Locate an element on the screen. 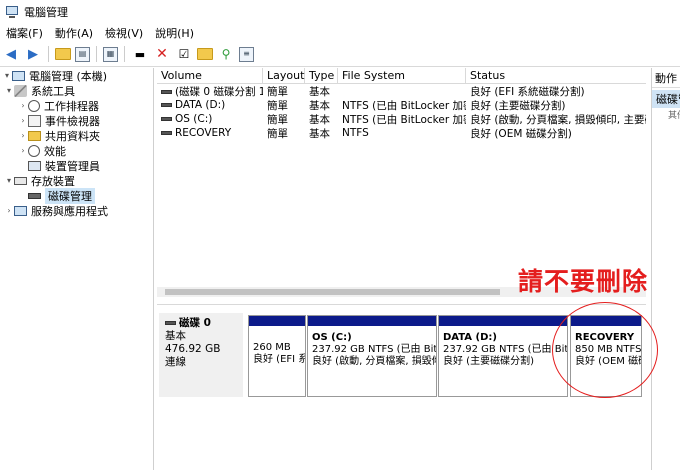  column-header-volume: Volume is located at coordinates (210, 75).